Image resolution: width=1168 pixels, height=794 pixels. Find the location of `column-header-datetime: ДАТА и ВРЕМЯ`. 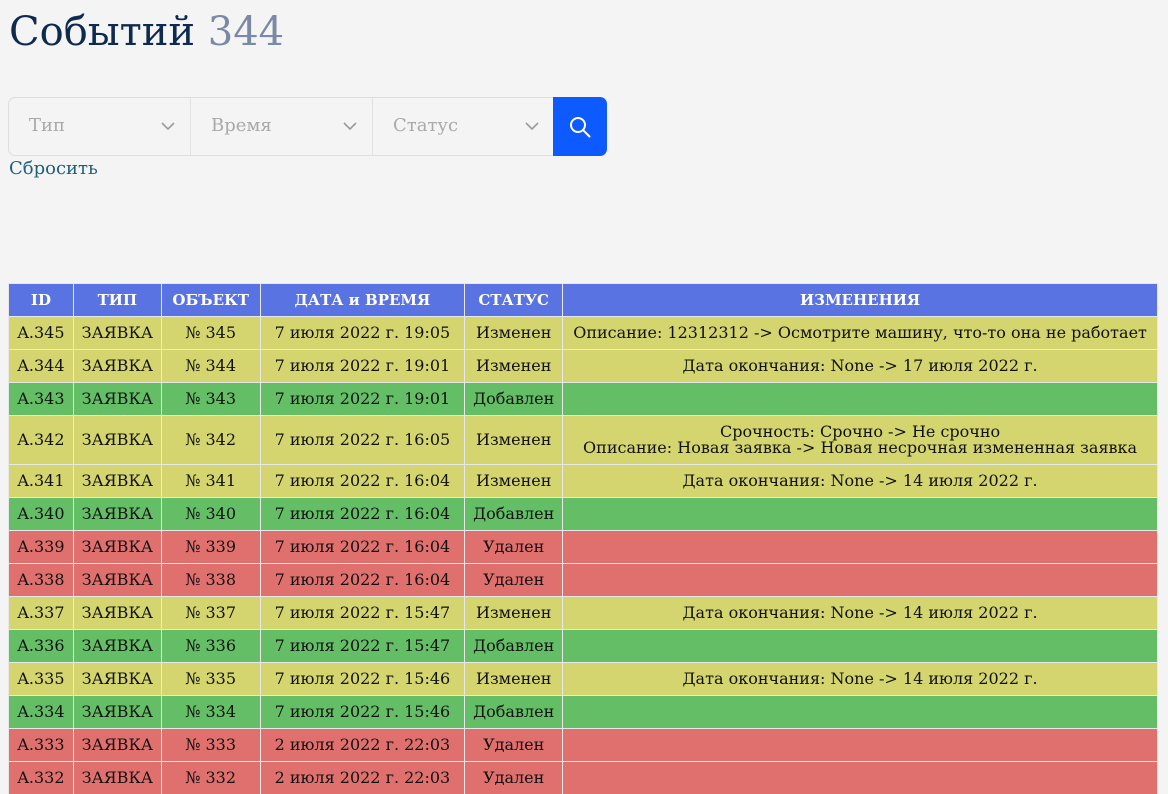

column-header-datetime: ДАТА и ВРЕМЯ is located at coordinates (362, 300).